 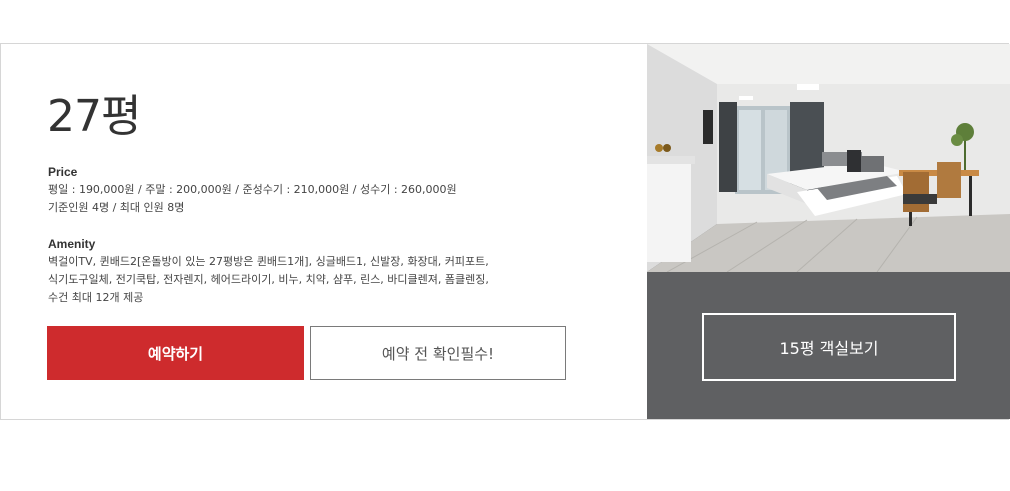 What do you see at coordinates (438, 353) in the screenshot?
I see `check-before-reserve-button: 예약 전 확인필수!` at bounding box center [438, 353].